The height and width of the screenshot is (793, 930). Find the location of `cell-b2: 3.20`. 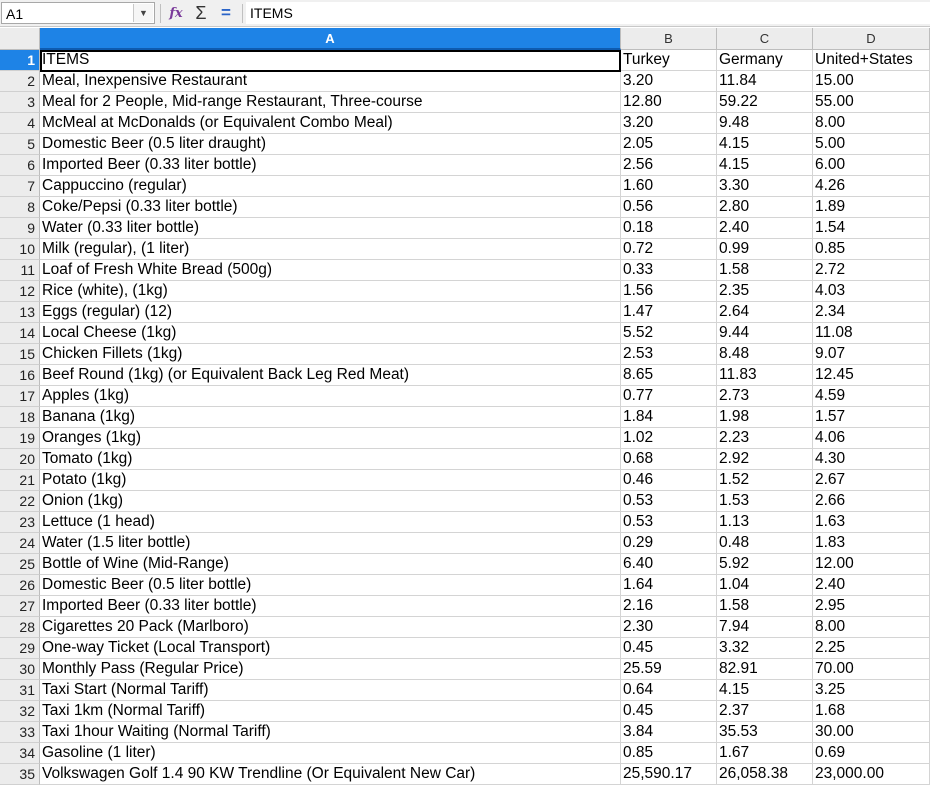

cell-b2: 3.20 is located at coordinates (669, 81).